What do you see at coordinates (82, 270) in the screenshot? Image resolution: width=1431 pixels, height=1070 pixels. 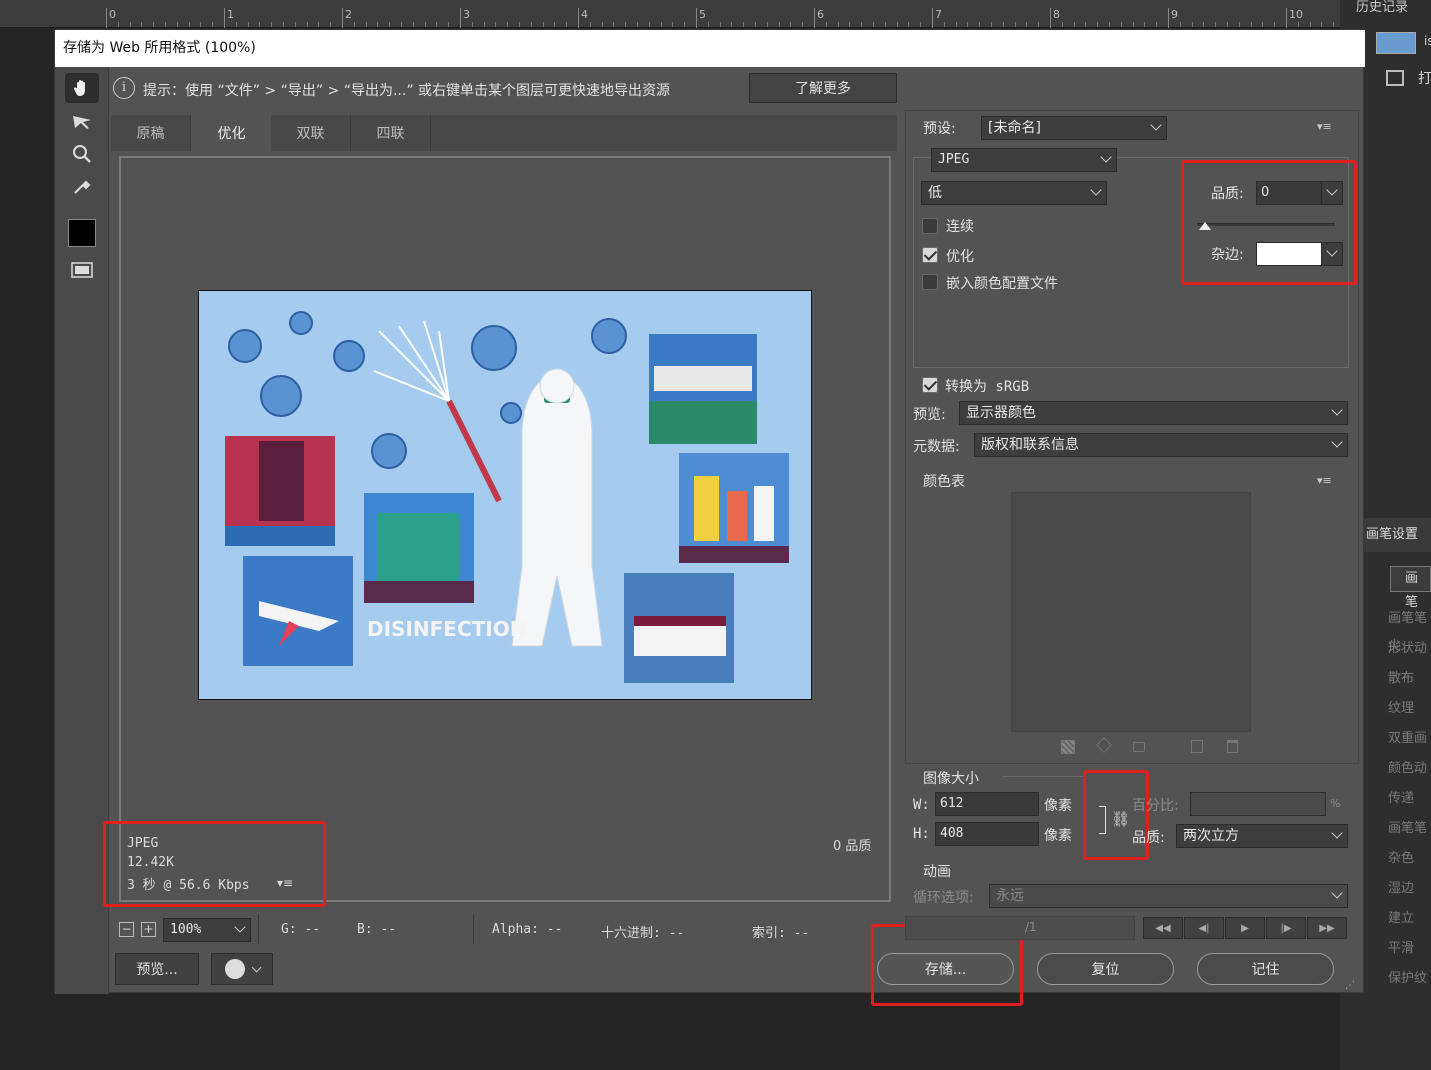 I see `toggle-slices-tool` at bounding box center [82, 270].